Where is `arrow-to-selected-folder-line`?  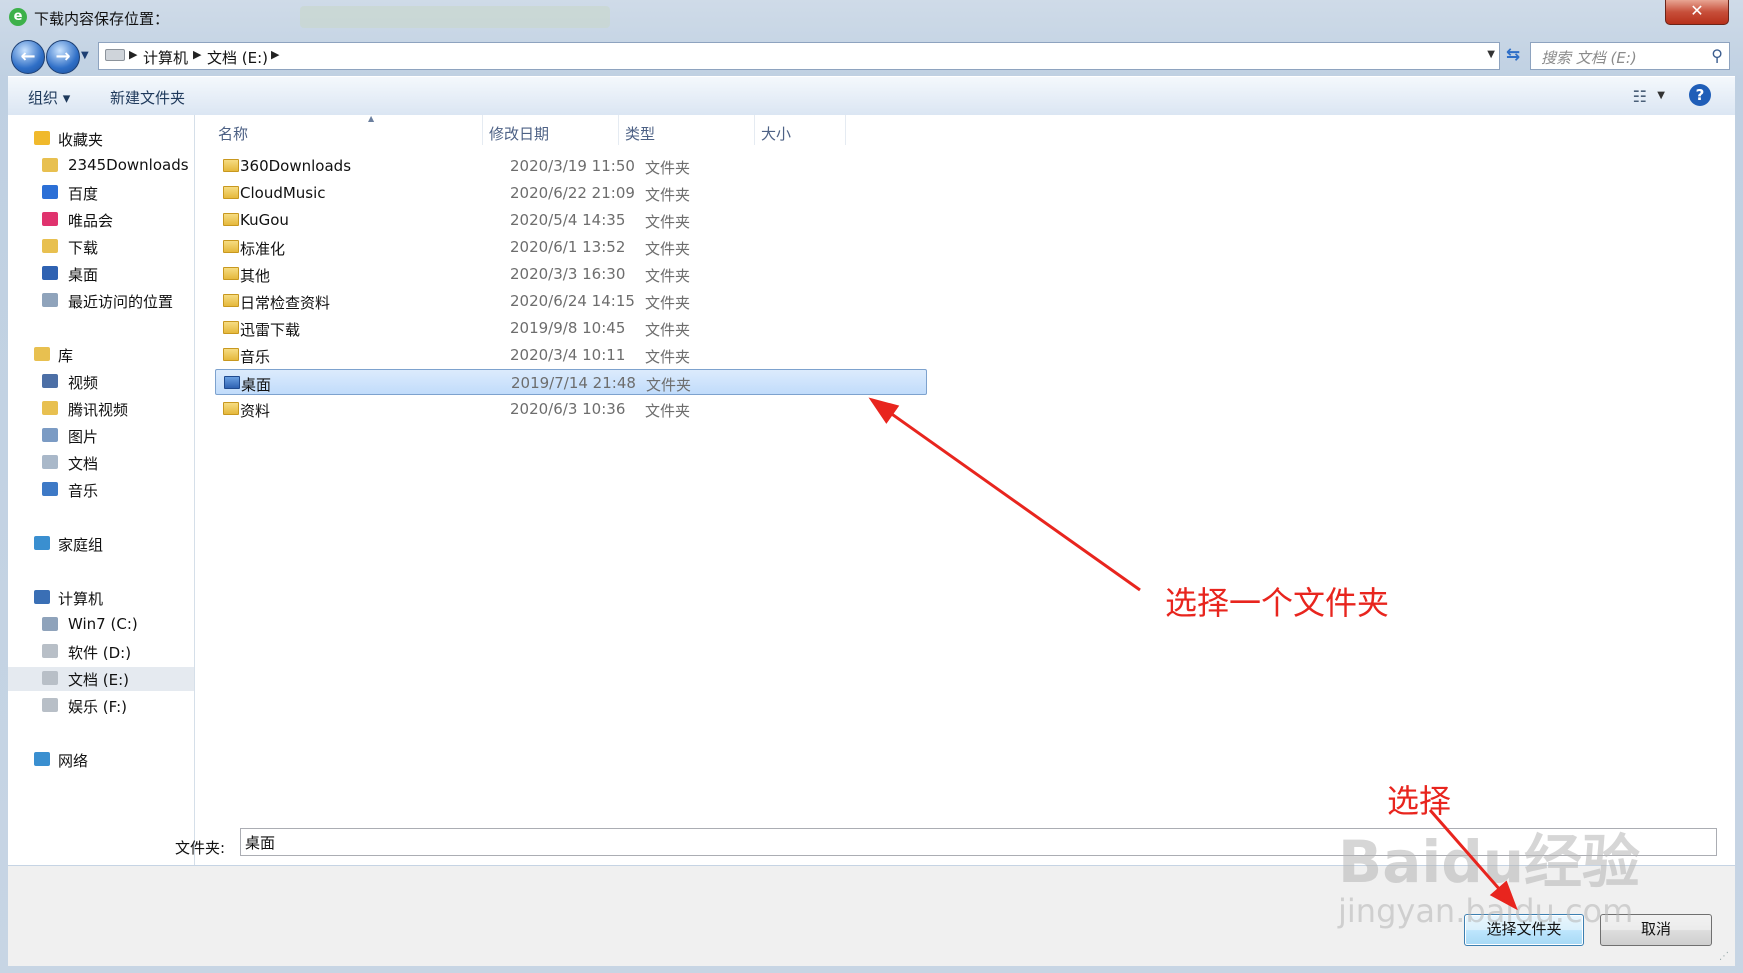 arrow-to-selected-folder-line is located at coordinates (1006, 495).